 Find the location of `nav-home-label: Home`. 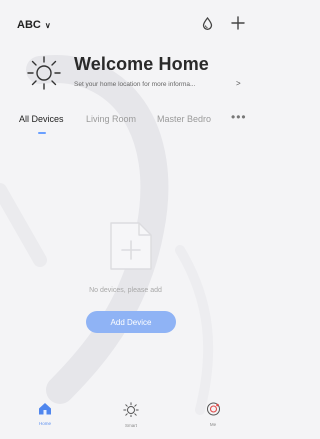

nav-home-label: Home is located at coordinates (44, 423).